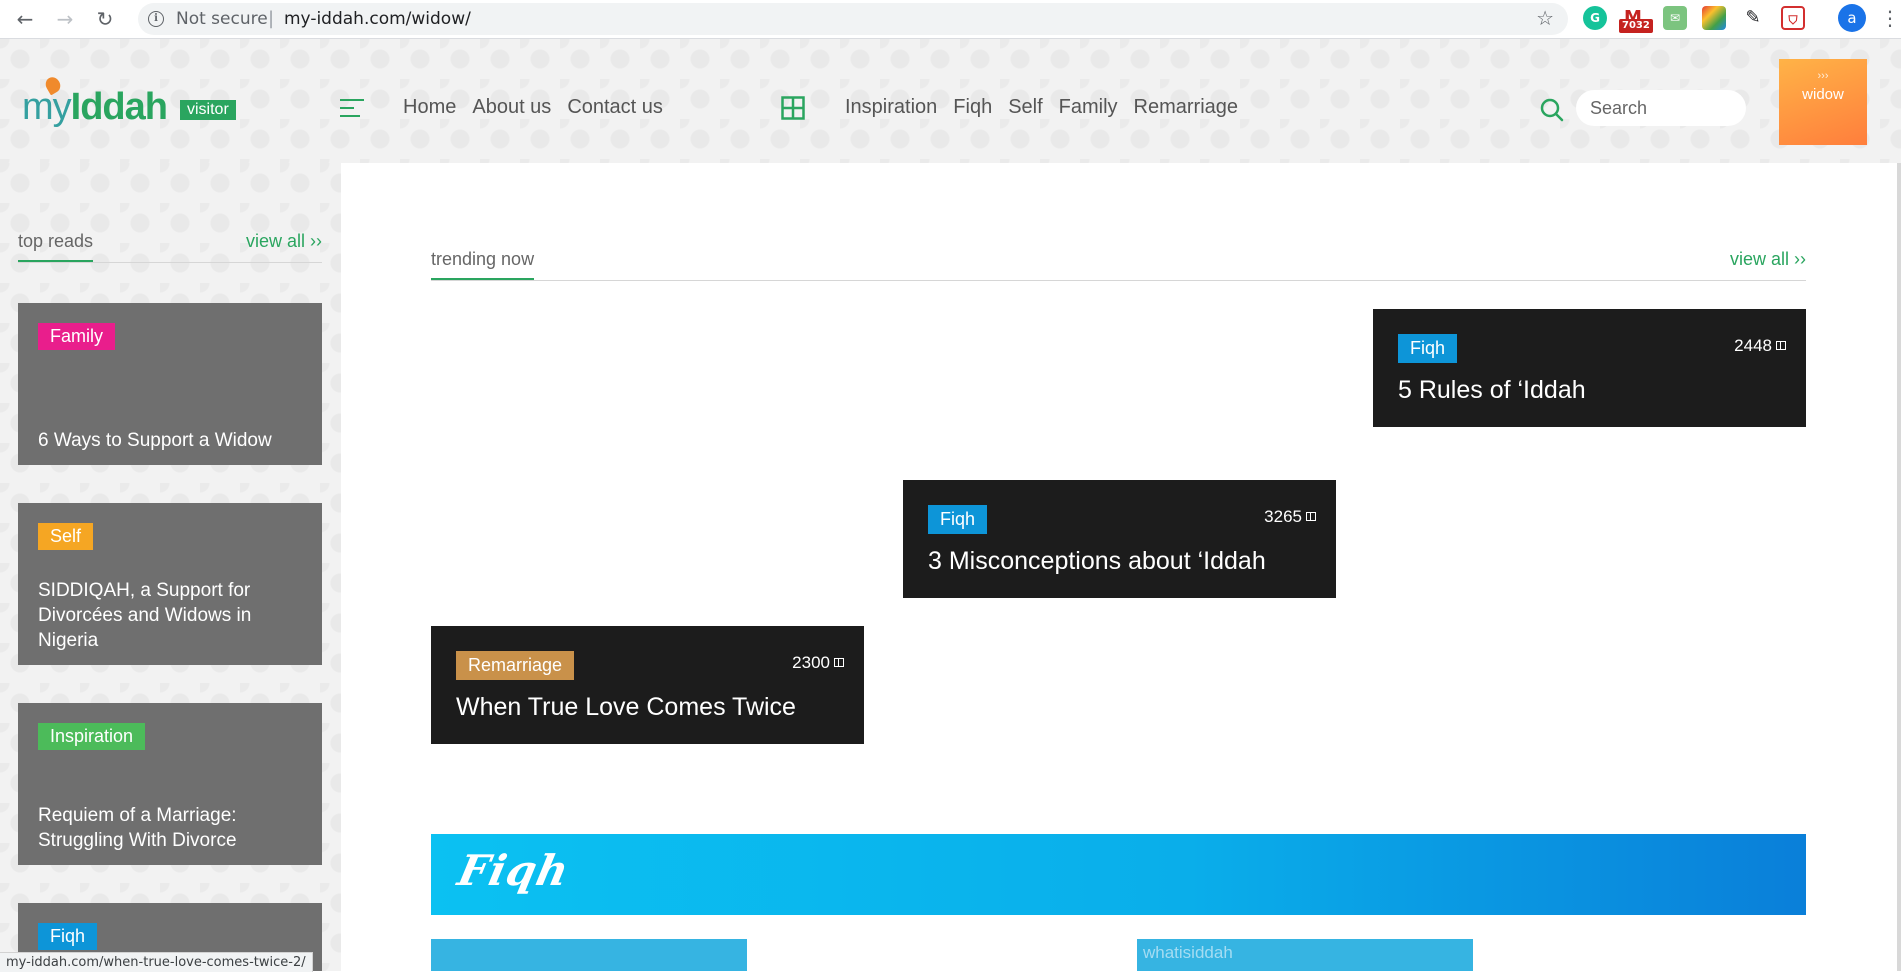  What do you see at coordinates (513, 870) in the screenshot?
I see `fiqh-banner-title: Fiqh` at bounding box center [513, 870].